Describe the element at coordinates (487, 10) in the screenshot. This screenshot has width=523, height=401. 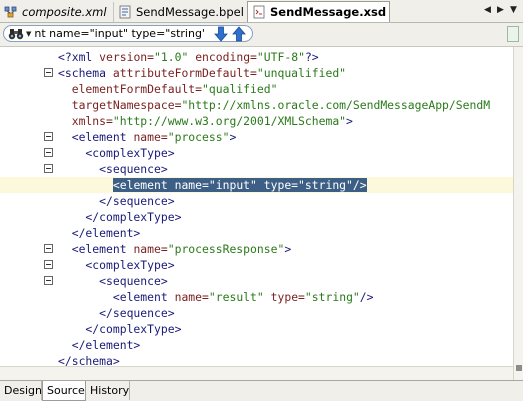
I see `tab-list-left-icon: ◀` at that location.